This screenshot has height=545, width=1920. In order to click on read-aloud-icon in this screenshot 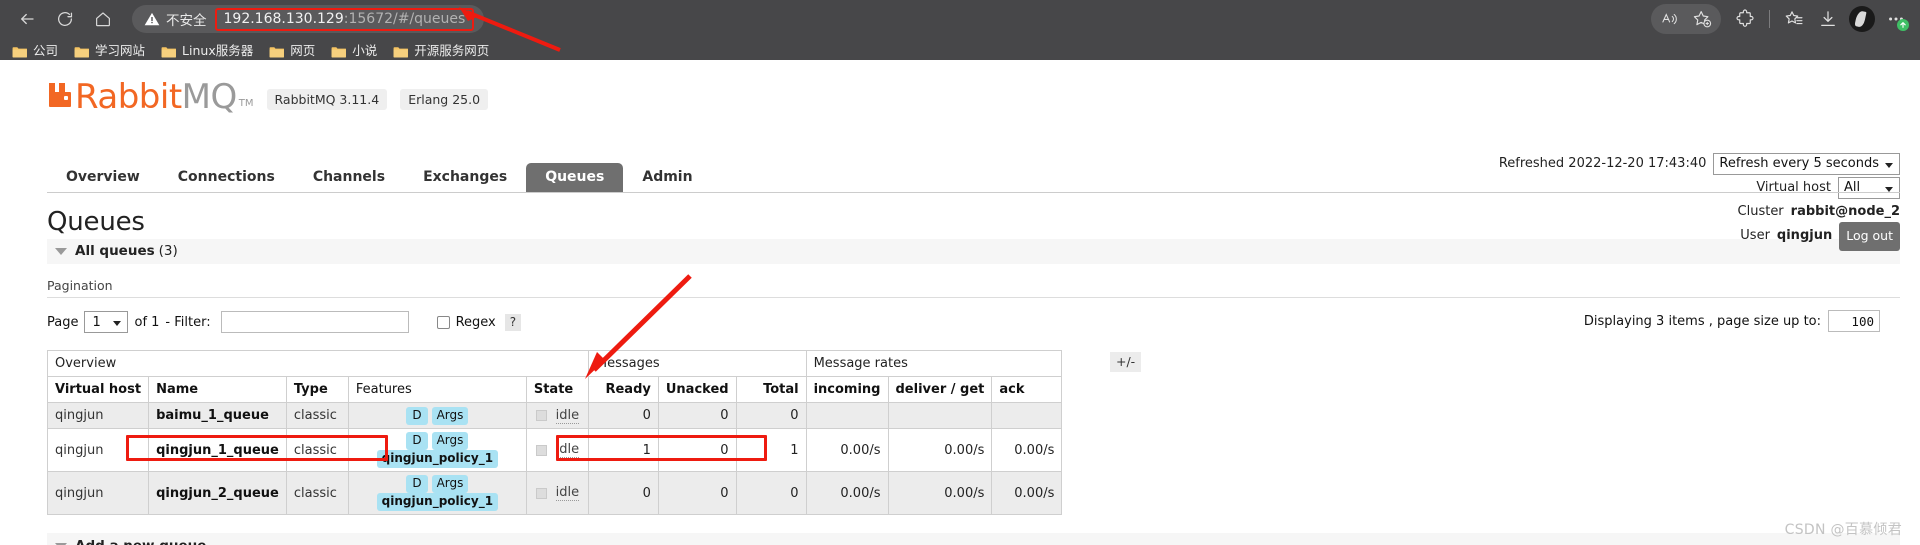, I will do `click(1670, 19)`.